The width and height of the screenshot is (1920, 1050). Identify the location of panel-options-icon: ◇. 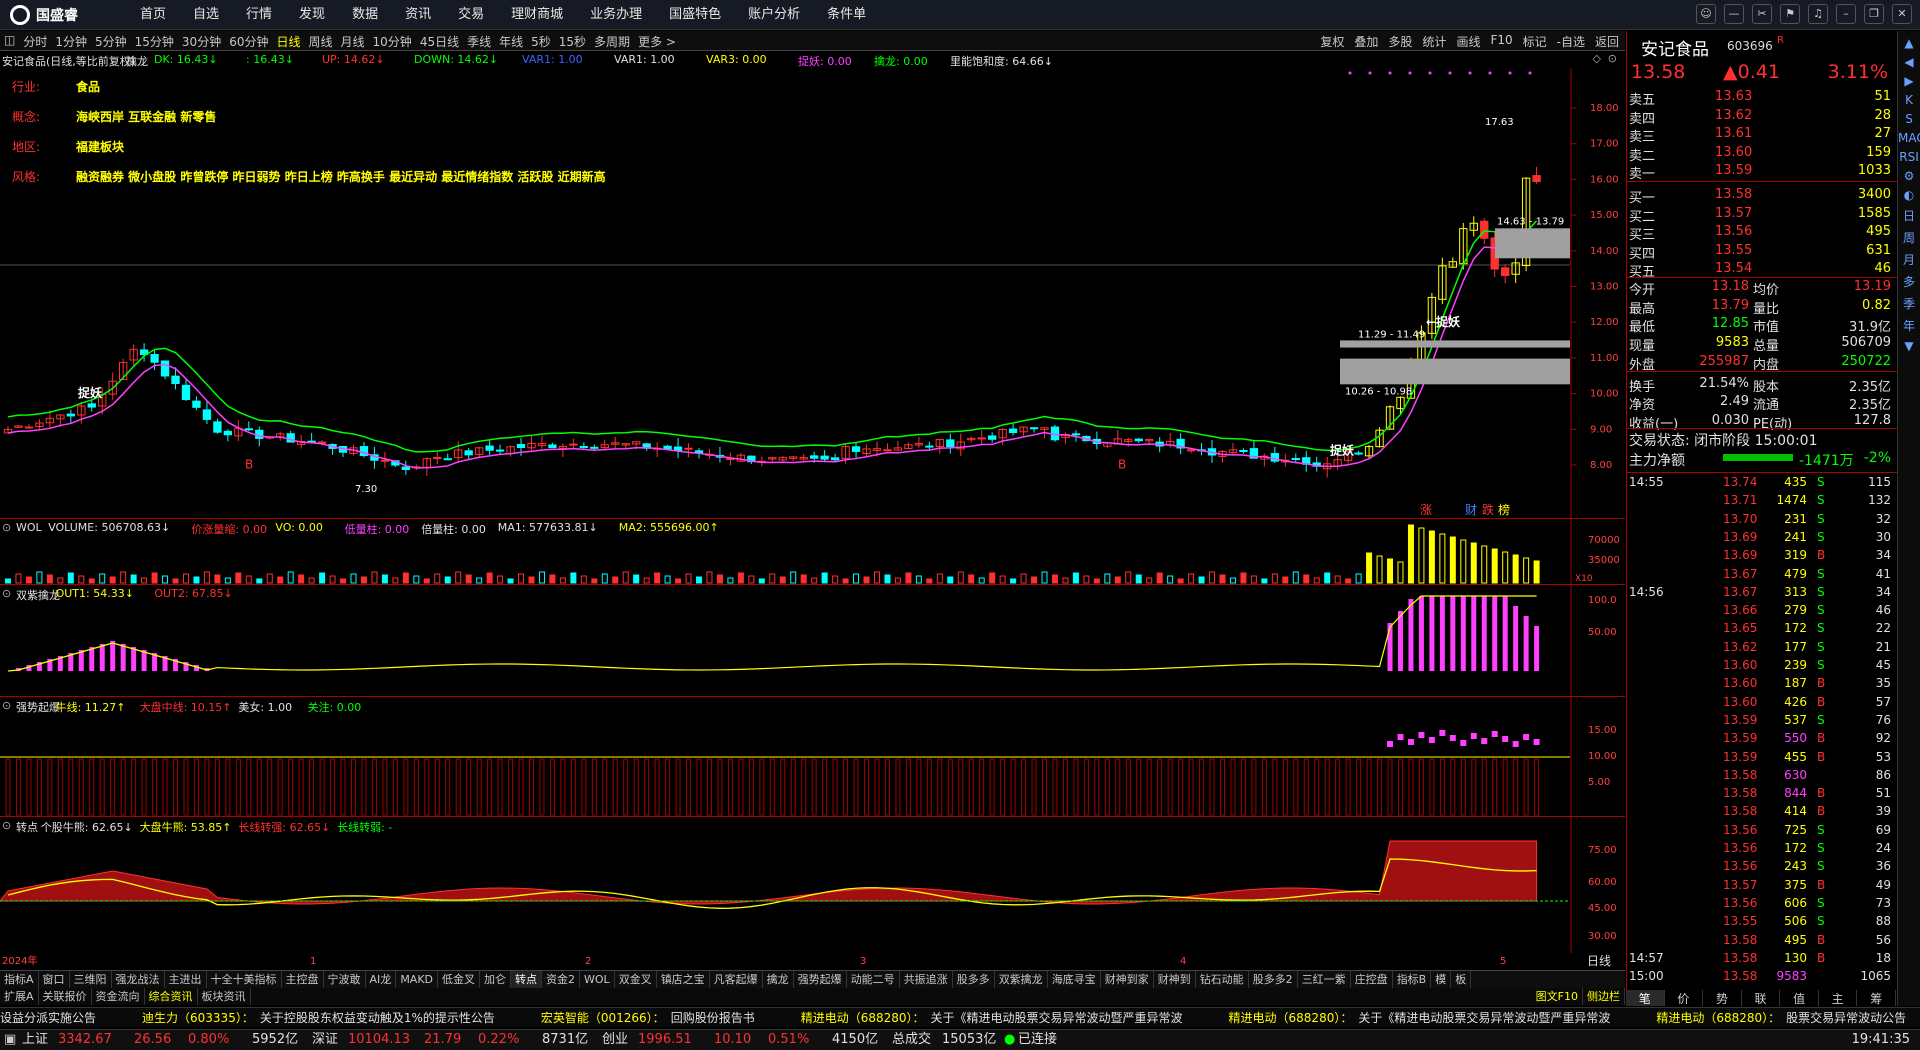
(1597, 58).